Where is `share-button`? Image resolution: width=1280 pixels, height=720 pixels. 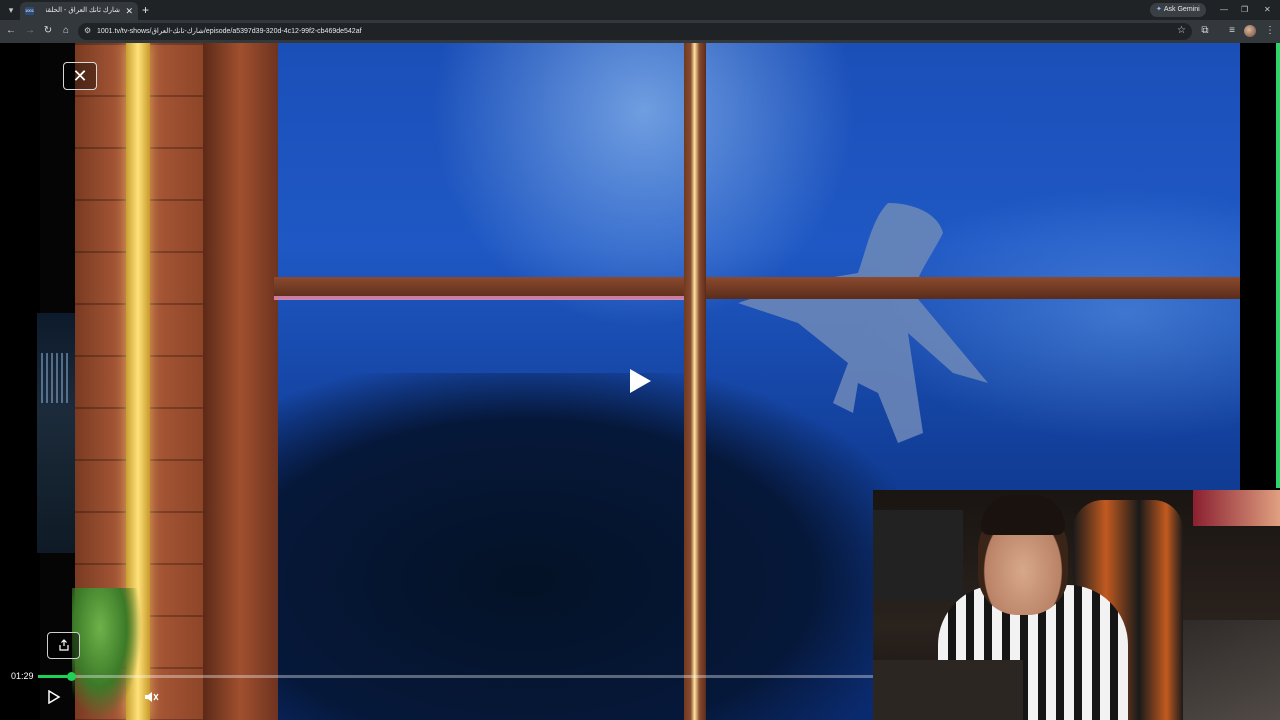 share-button is located at coordinates (63, 645).